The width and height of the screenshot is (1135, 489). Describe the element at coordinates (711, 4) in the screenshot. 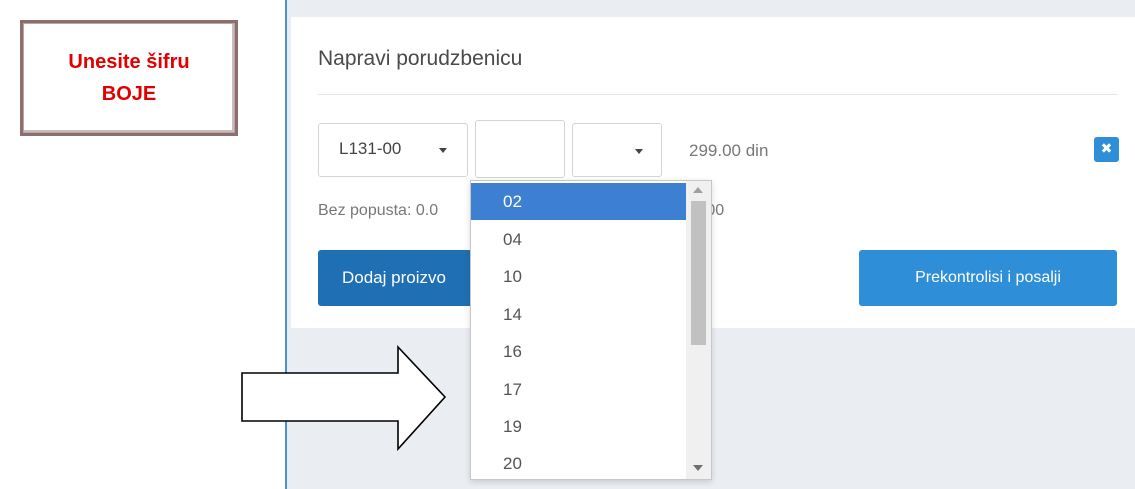

I see `app-top-strip` at that location.